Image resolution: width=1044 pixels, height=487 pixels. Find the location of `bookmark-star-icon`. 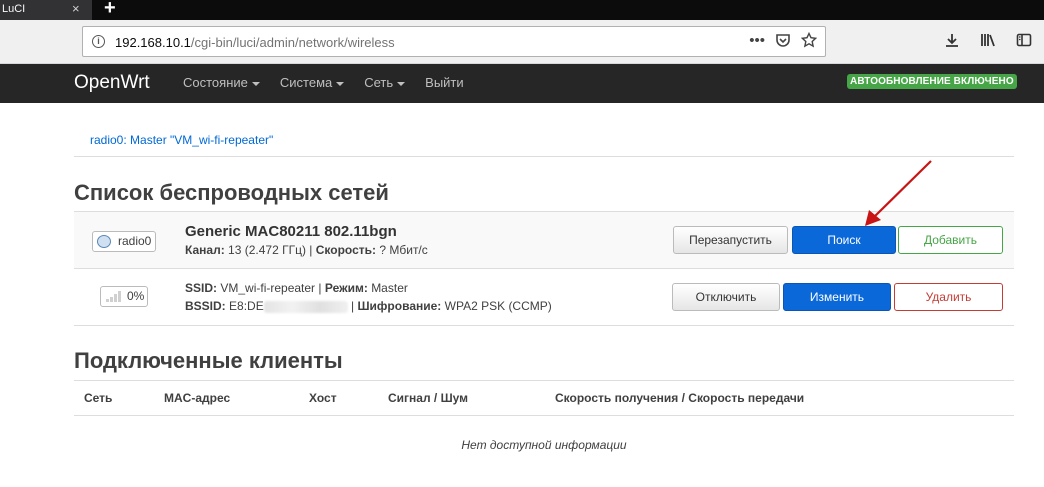

bookmark-star-icon is located at coordinates (809, 41).